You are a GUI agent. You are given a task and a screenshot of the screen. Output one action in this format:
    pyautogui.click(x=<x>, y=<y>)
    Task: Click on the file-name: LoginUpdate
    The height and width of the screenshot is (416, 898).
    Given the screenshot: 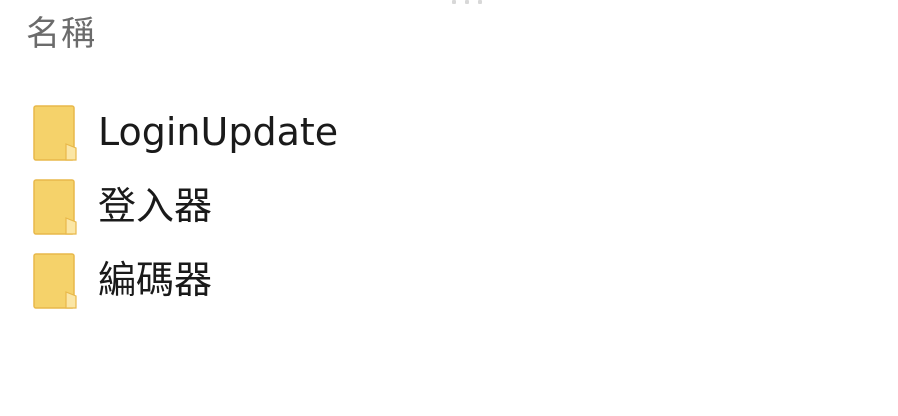 What is the action you would take?
    pyautogui.click(x=218, y=132)
    